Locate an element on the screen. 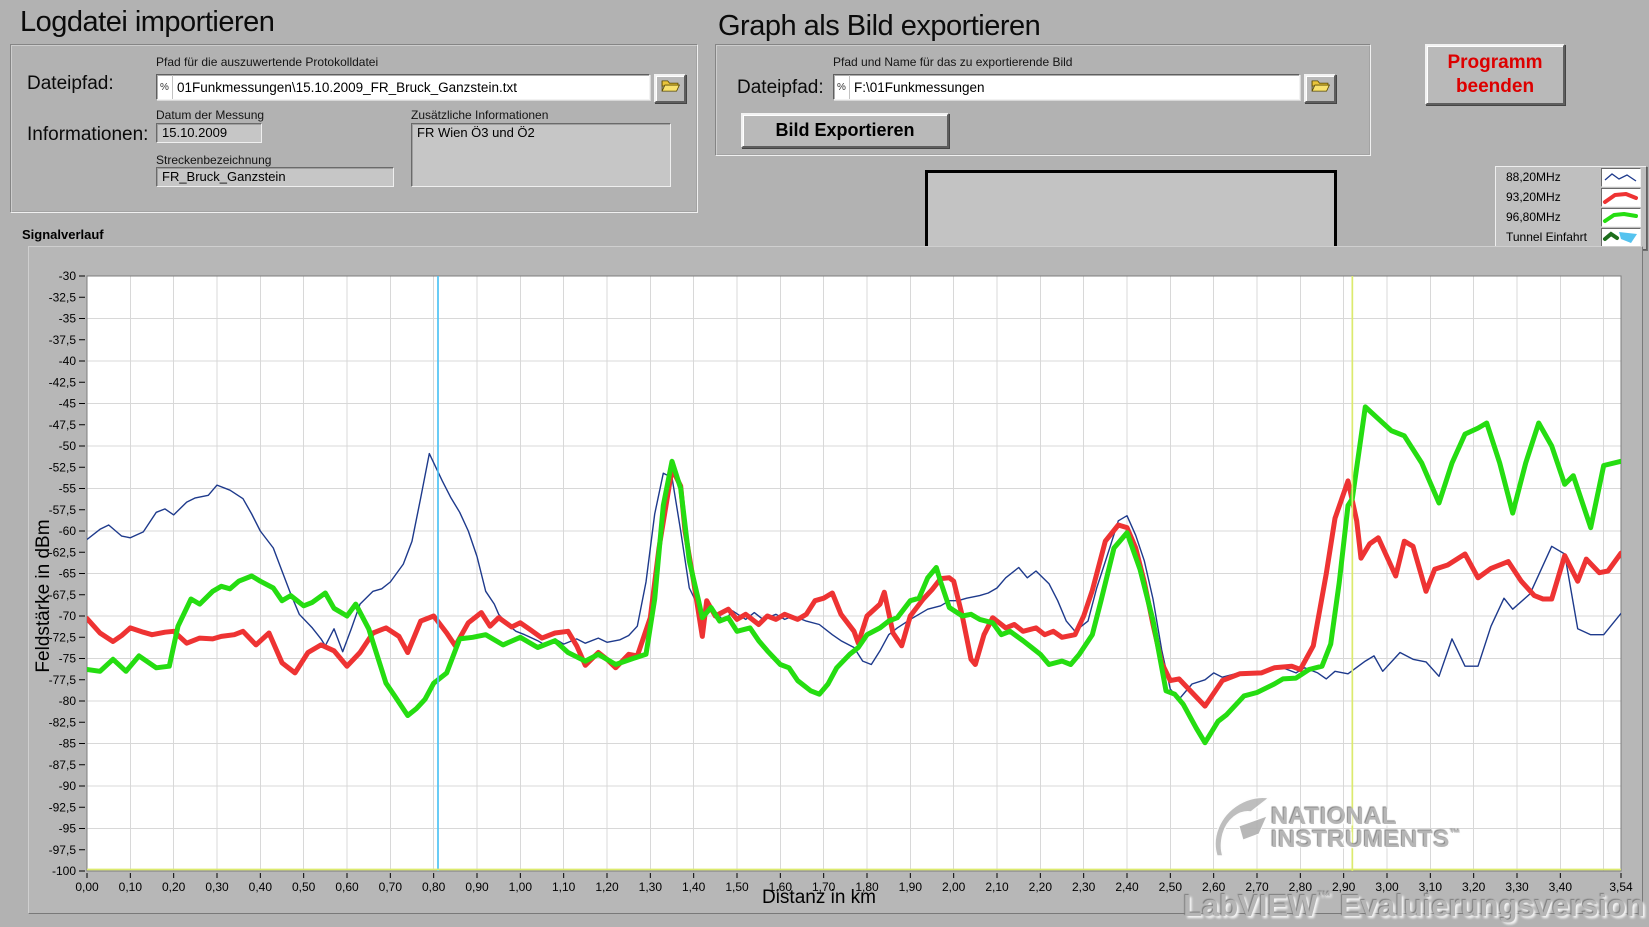 Image resolution: width=1649 pixels, height=927 pixels. quit-button-line1: Programm is located at coordinates (1495, 62).